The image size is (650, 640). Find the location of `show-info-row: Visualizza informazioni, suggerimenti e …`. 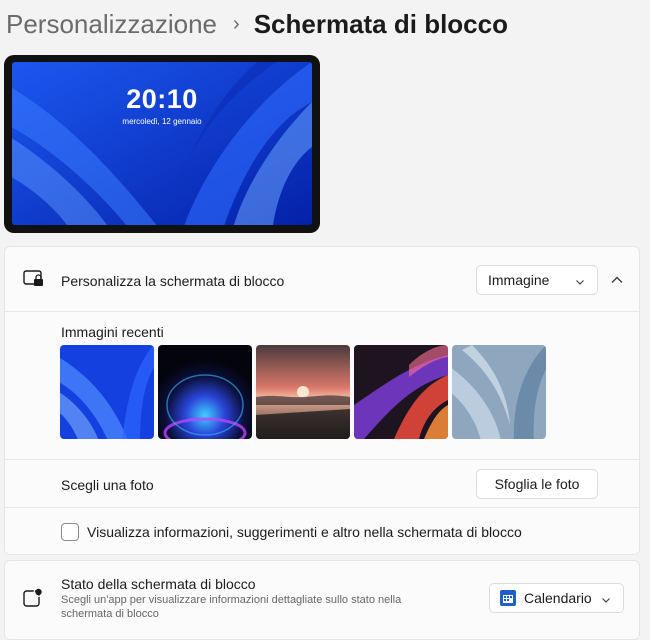

show-info-row: Visualizza informazioni, suggerimenti e … is located at coordinates (322, 532).